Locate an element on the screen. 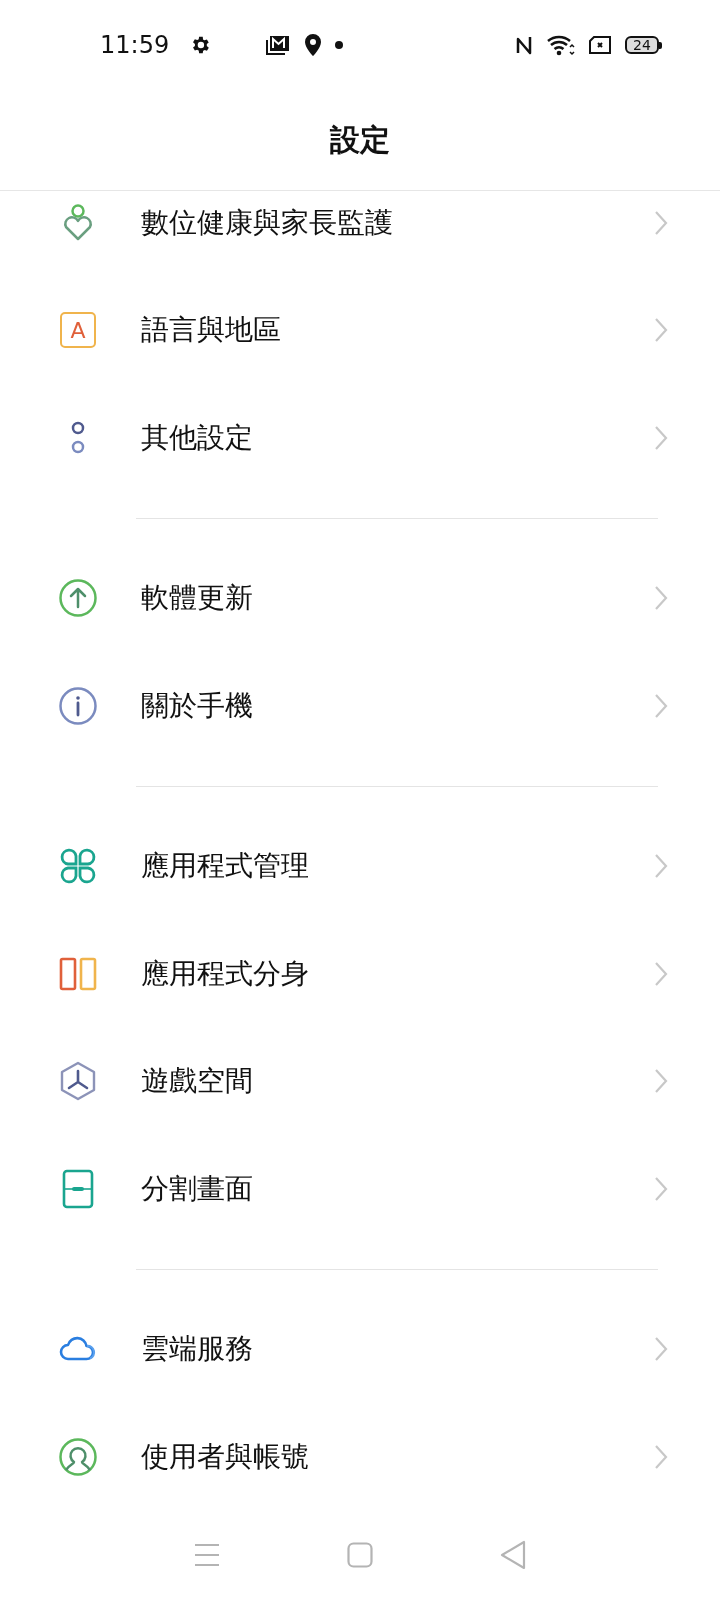 This screenshot has width=720, height=1600. language-icon: A is located at coordinates (78, 330).